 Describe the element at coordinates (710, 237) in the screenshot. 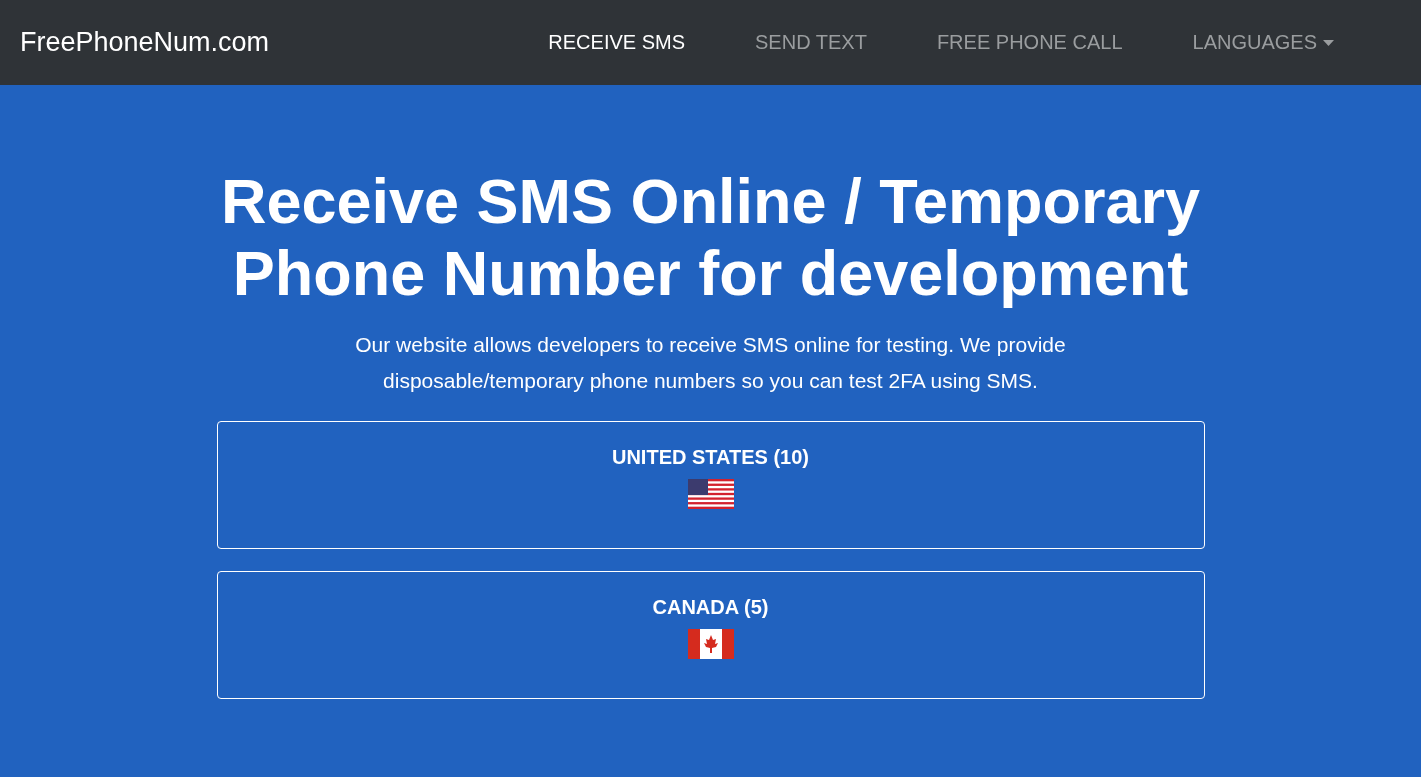

I see `hero-title: Receive SMS Online / Temporary Phone Number for development` at that location.